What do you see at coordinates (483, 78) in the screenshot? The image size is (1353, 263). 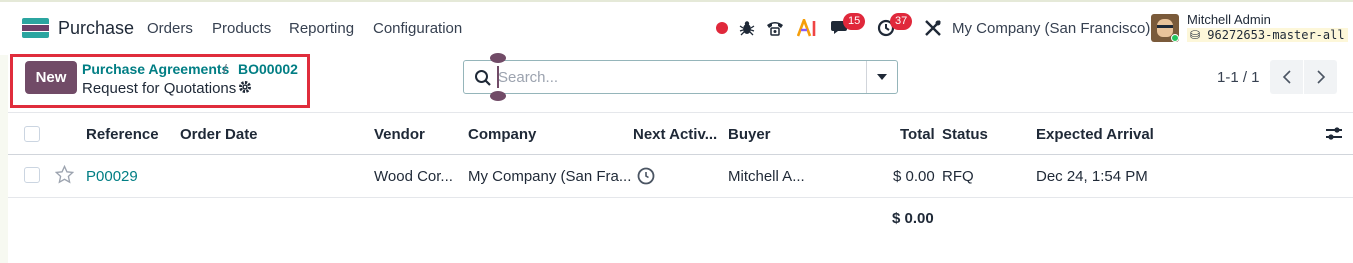 I see `search-icon` at bounding box center [483, 78].